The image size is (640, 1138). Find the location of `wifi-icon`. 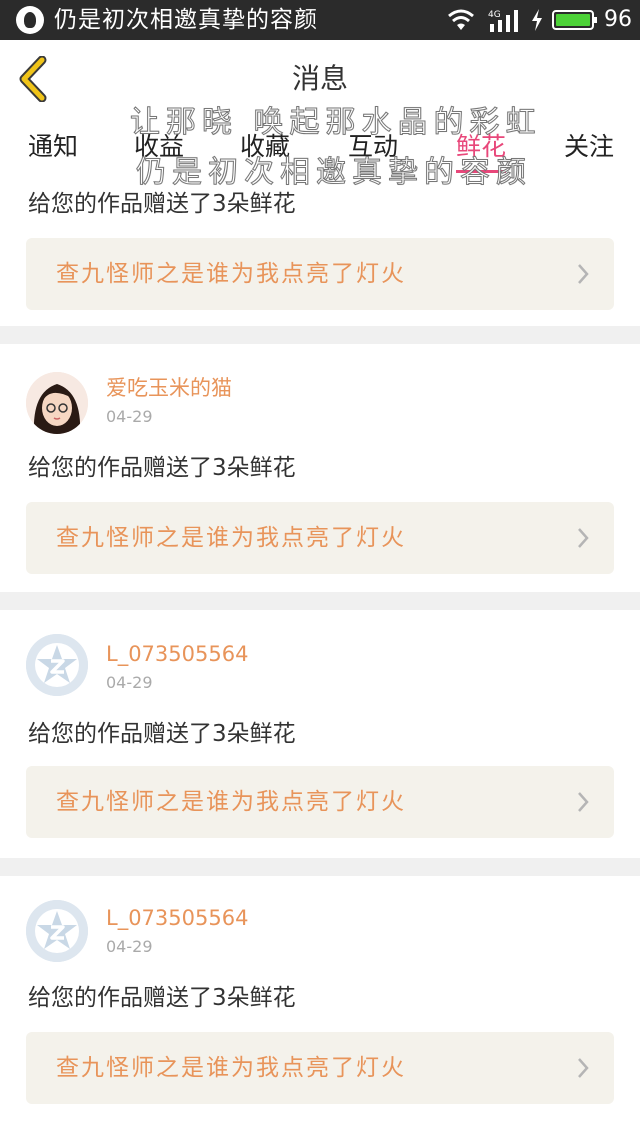

wifi-icon is located at coordinates (461, 19).